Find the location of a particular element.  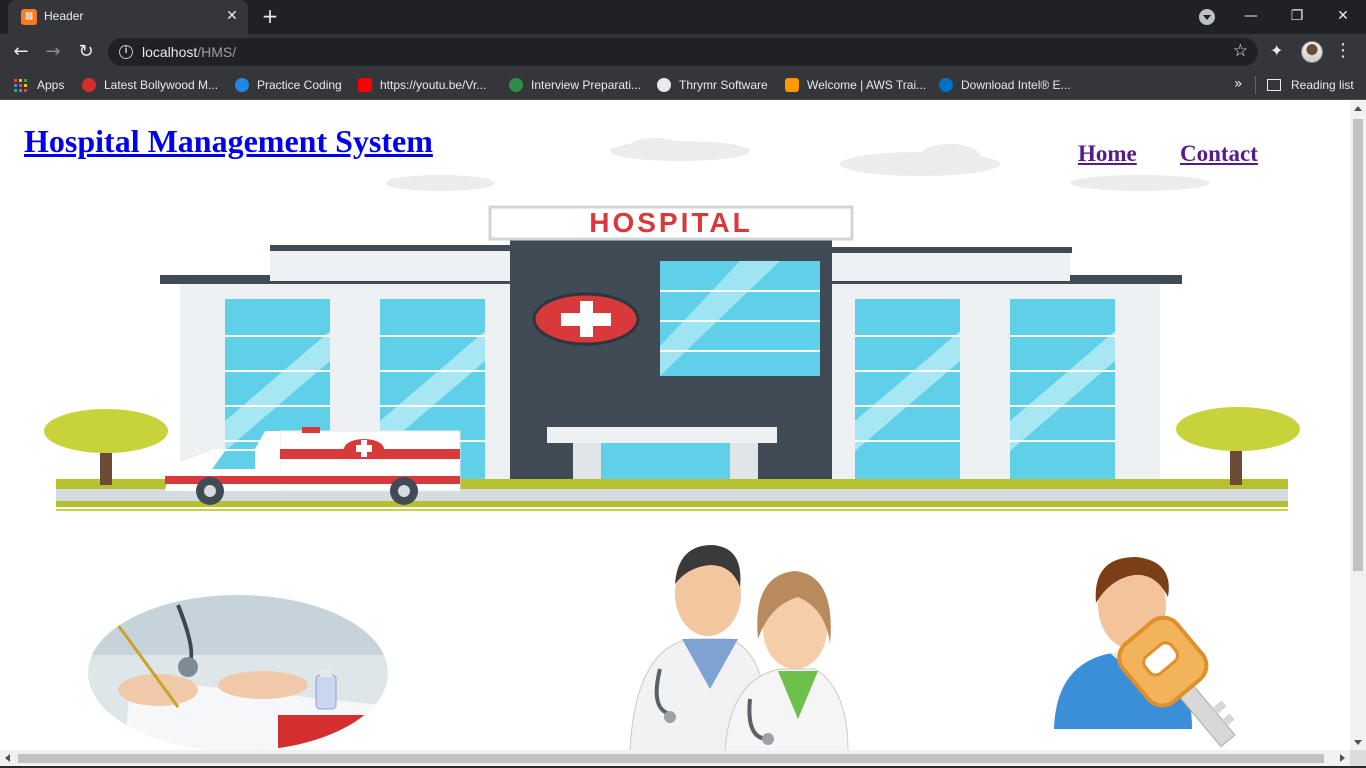

horizontal-scrollbar is located at coordinates (675, 758).